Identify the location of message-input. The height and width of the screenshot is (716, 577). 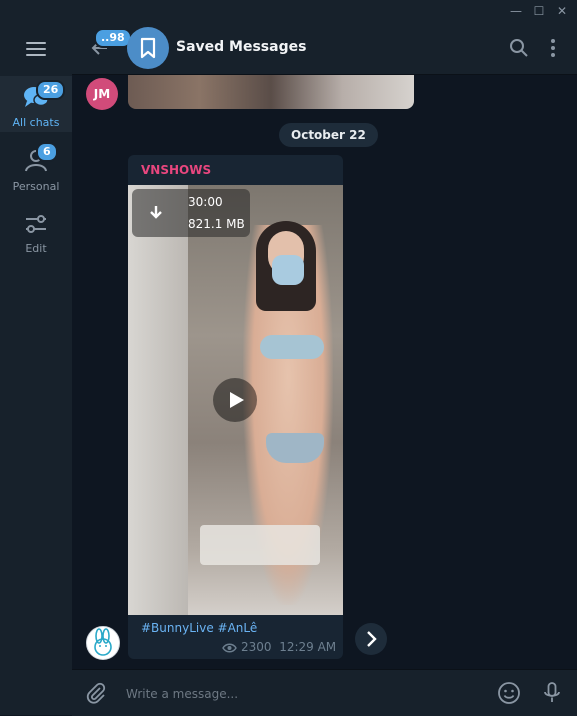
(306, 694).